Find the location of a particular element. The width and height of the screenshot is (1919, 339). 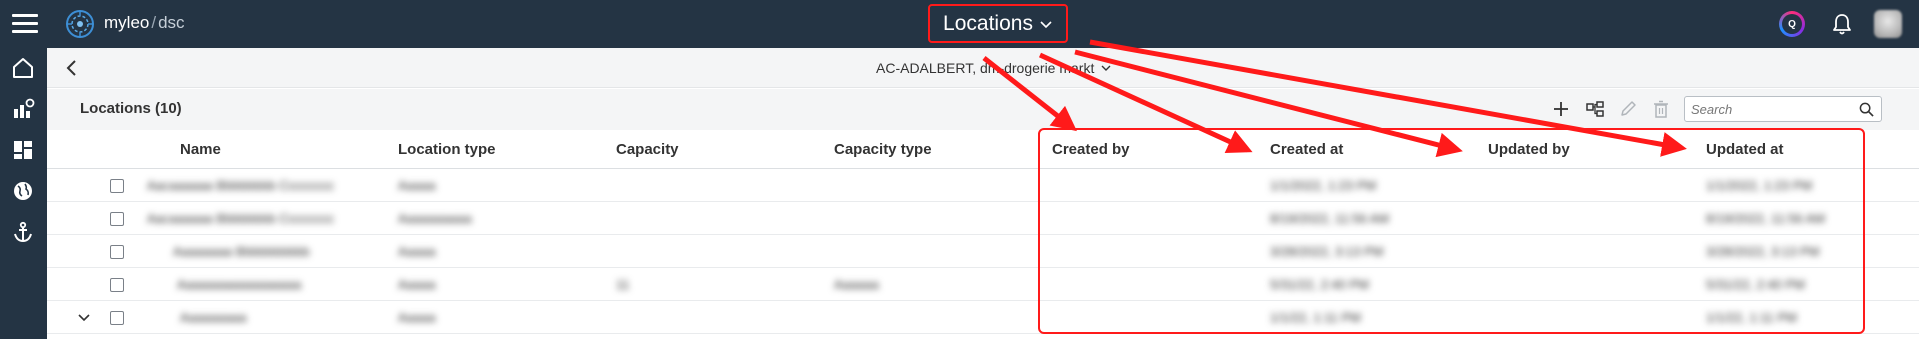

top-bar: myleo / dsc Locations Q is located at coordinates (959, 24).